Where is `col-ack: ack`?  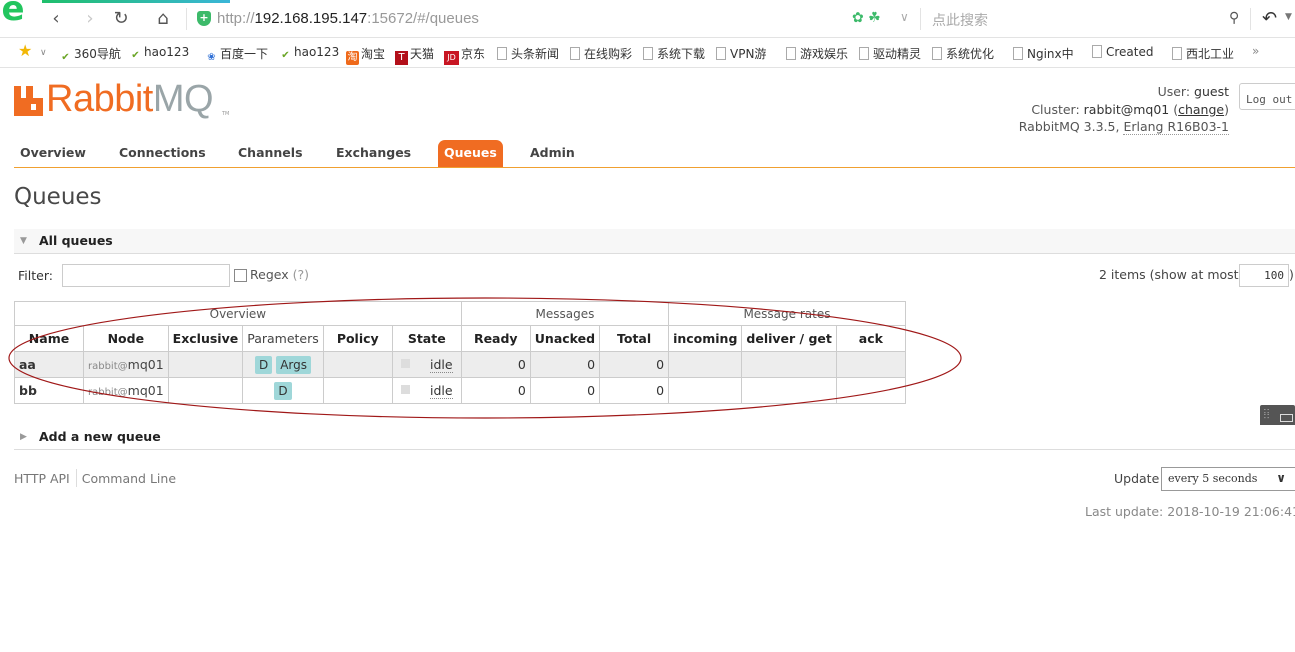 col-ack: ack is located at coordinates (870, 338).